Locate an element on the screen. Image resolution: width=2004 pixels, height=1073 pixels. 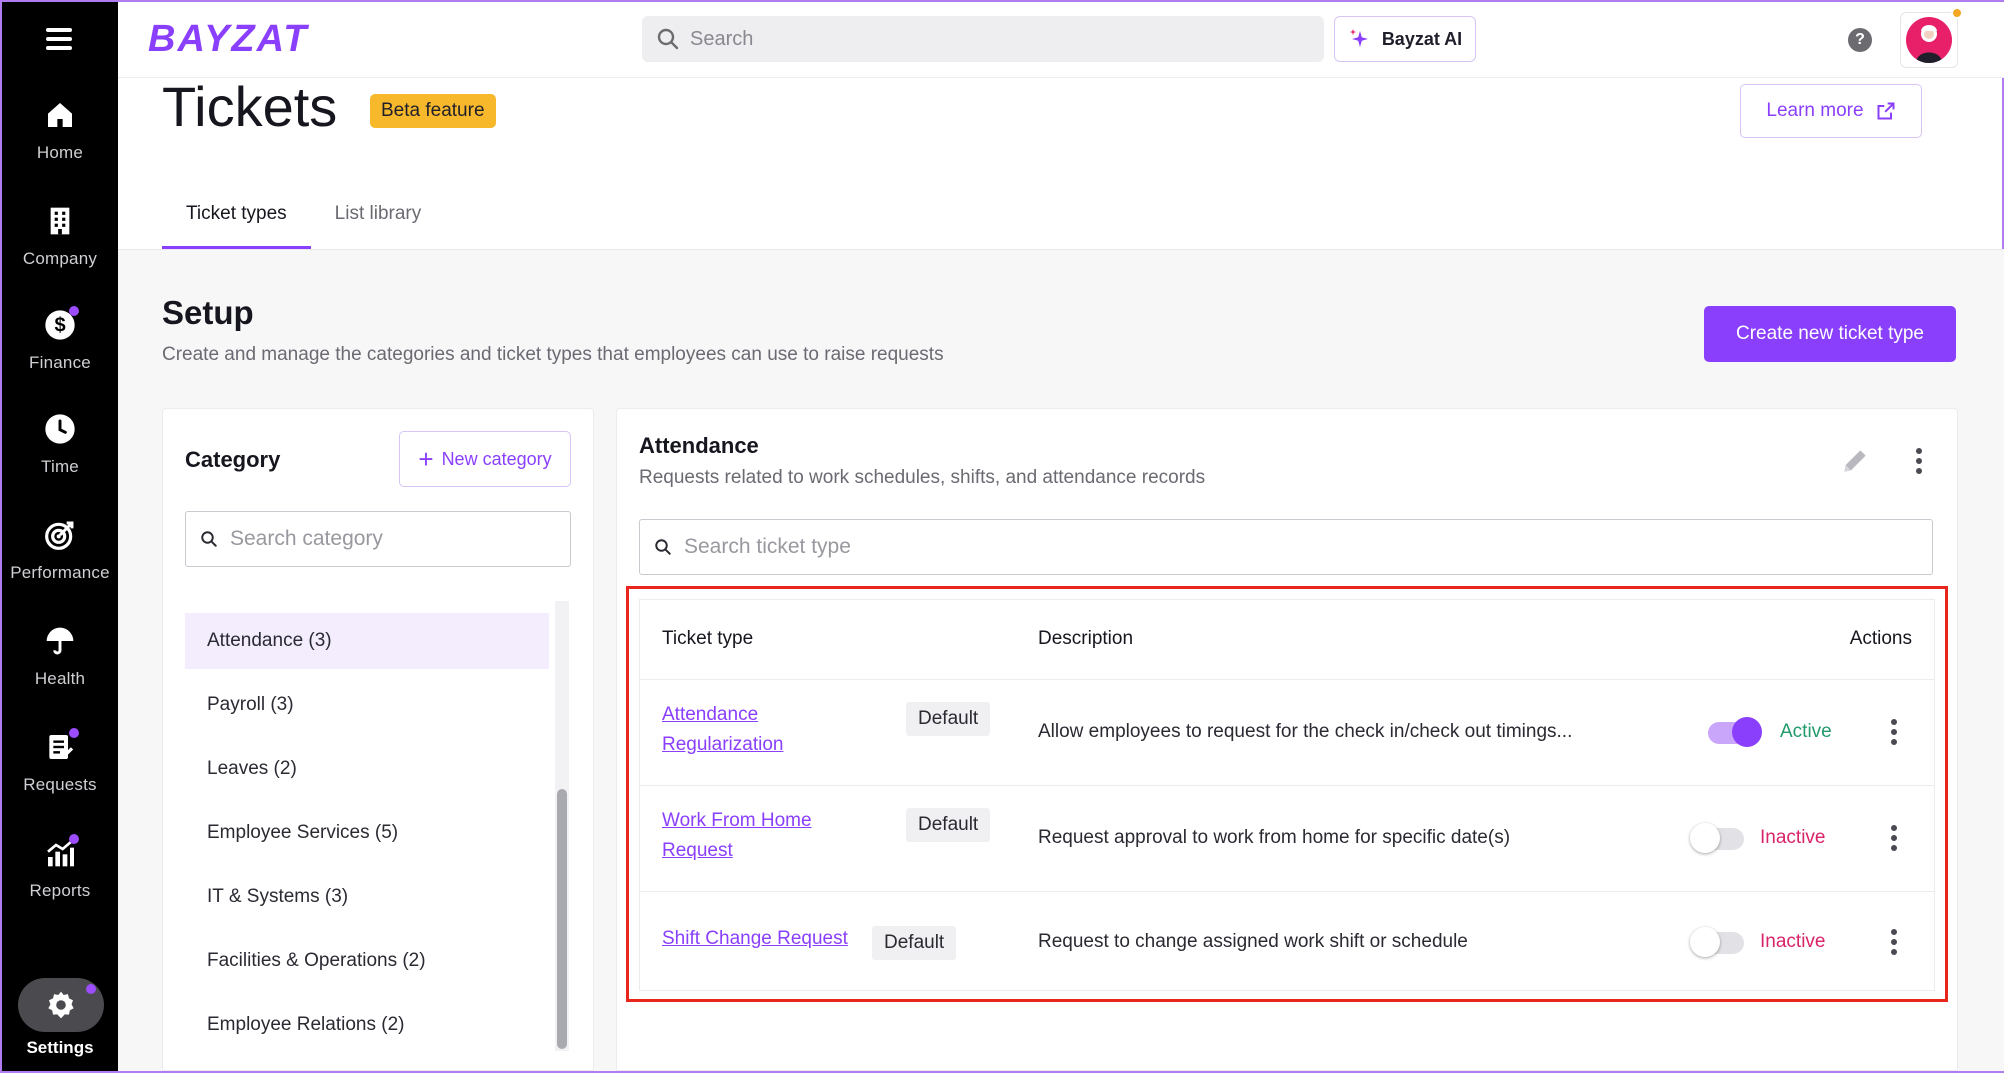
category-item-facilities-operations: Facilities & Operations (2) is located at coordinates (367, 961).